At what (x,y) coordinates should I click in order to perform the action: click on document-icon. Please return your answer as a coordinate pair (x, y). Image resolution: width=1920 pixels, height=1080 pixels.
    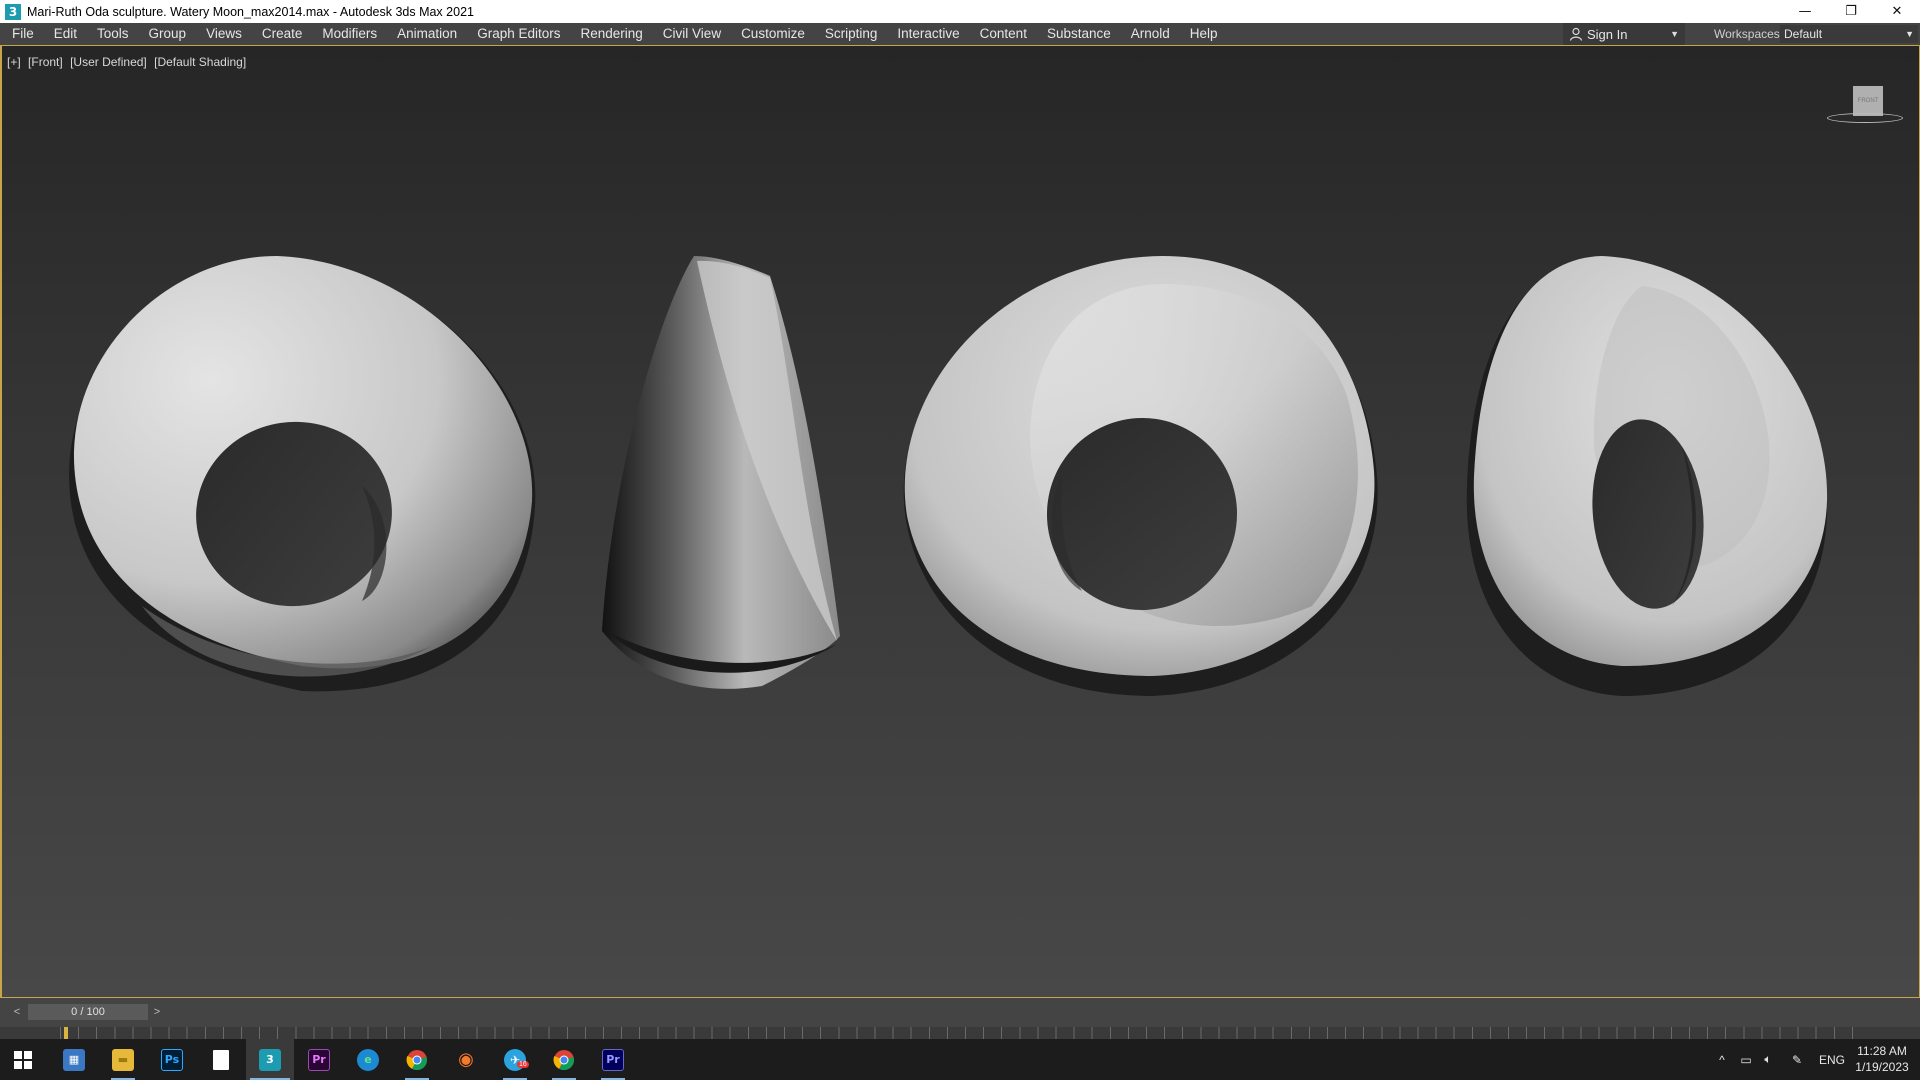
    Looking at the image, I should click on (221, 1059).